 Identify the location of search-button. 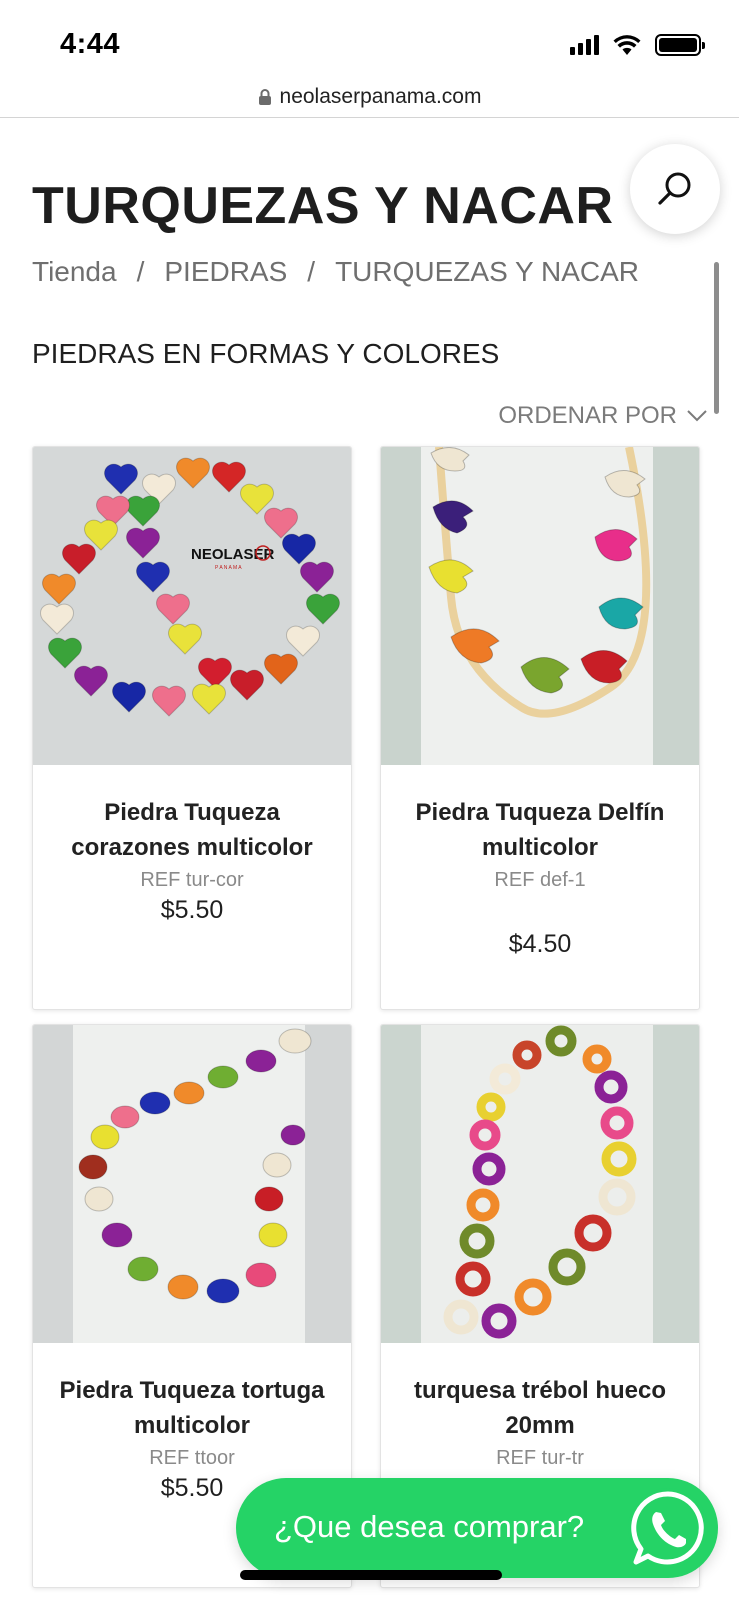
(675, 189).